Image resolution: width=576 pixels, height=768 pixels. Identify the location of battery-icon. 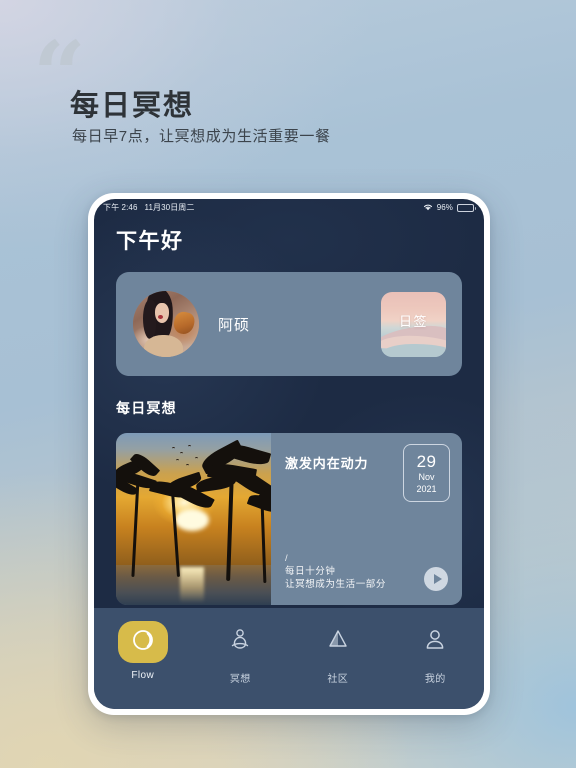
(466, 207).